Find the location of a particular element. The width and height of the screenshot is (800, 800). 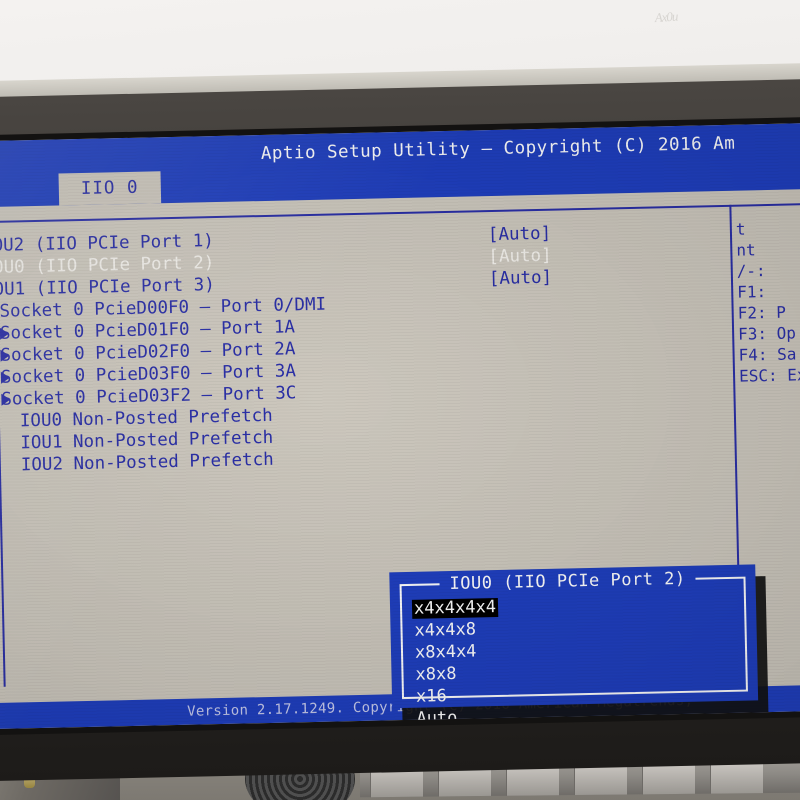

popup-option-row: x16 is located at coordinates (457, 696).